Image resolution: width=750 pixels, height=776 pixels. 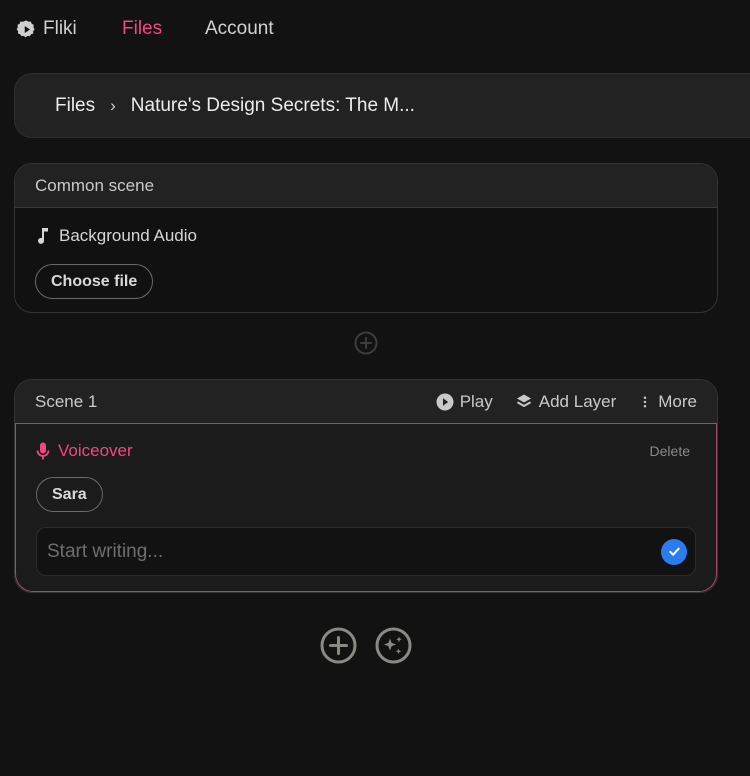 What do you see at coordinates (445, 401) in the screenshot?
I see `play-circle-icon` at bounding box center [445, 401].